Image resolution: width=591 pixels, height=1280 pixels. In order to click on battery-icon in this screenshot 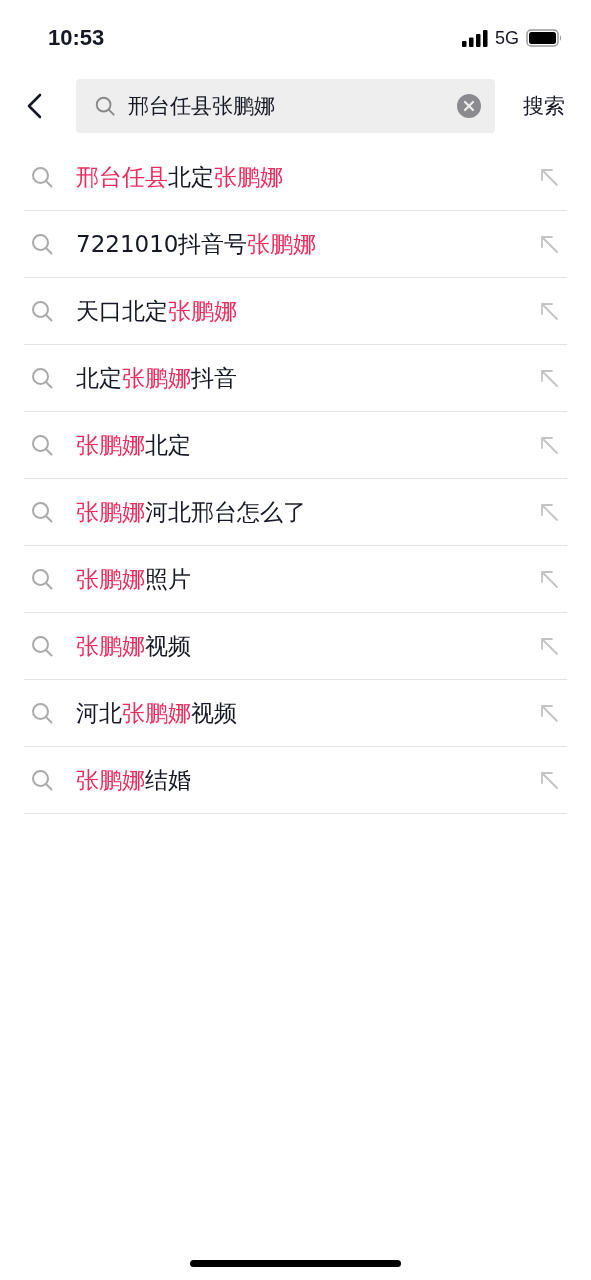, I will do `click(544, 38)`.